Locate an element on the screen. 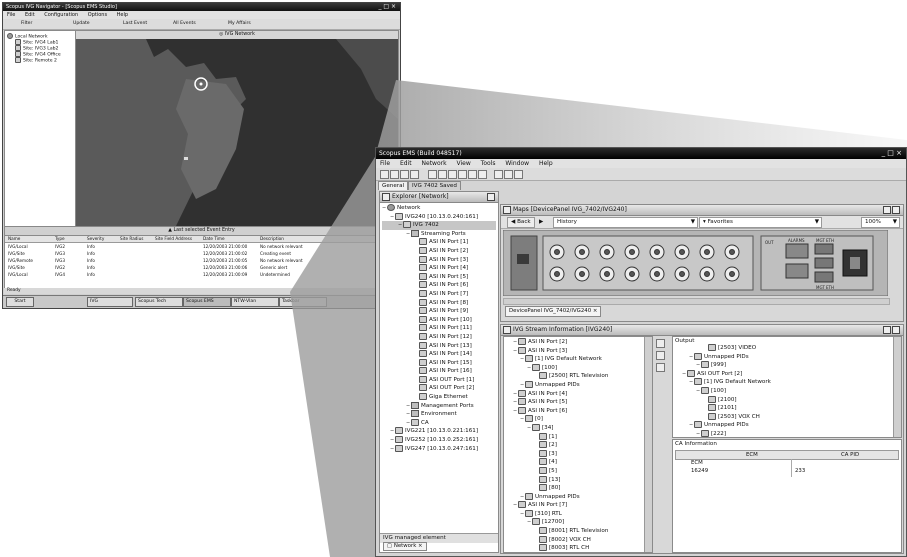 The width and height of the screenshot is (907, 557). paste-icon is located at coordinates (452, 174).